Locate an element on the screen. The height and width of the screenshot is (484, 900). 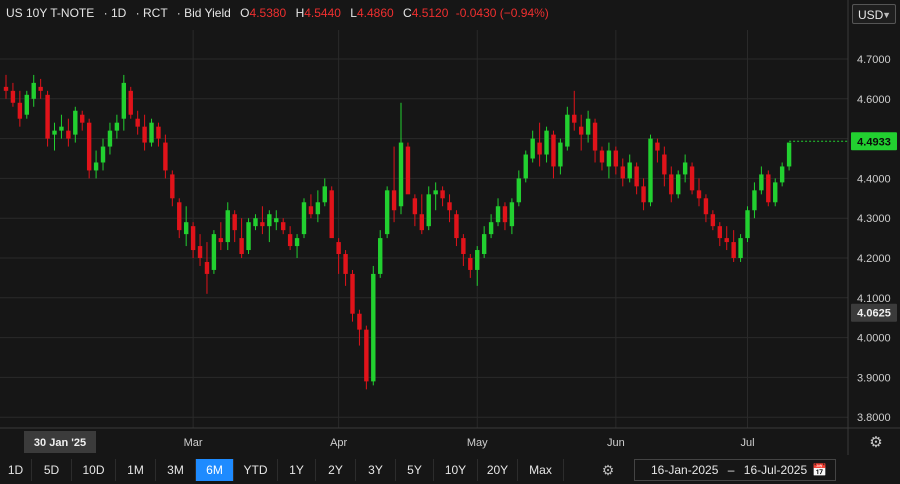
currency-select: USD ▼ is located at coordinates (874, 14).